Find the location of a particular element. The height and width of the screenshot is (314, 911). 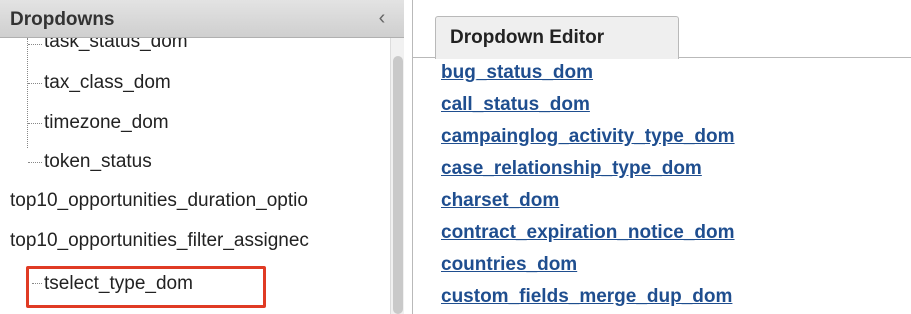

dropdown-link: campainglog_activity_type_dom is located at coordinates (588, 139).